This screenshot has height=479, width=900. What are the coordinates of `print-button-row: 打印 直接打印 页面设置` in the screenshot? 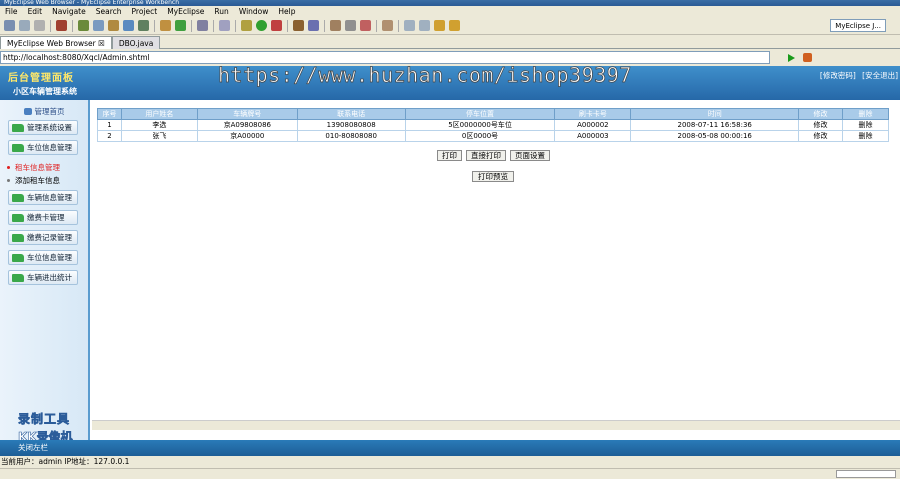 It's located at (493, 155).